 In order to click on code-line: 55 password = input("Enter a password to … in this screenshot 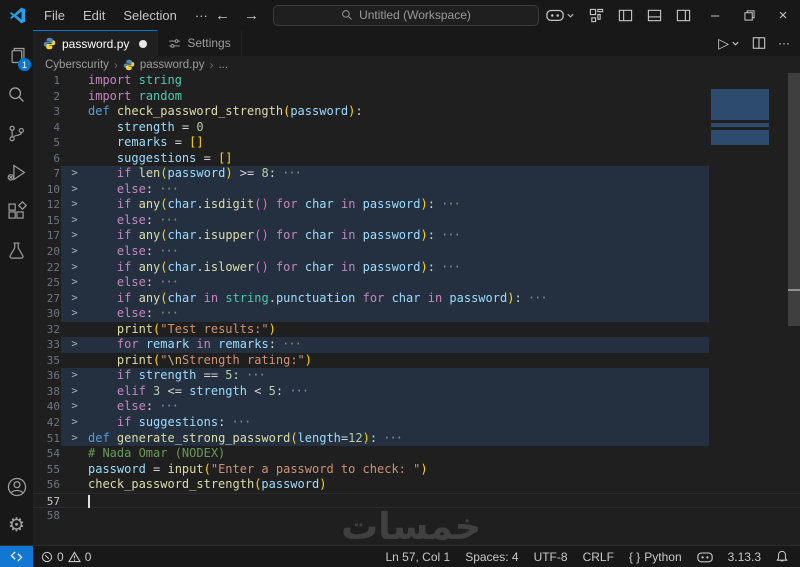, I will do `click(416, 470)`.